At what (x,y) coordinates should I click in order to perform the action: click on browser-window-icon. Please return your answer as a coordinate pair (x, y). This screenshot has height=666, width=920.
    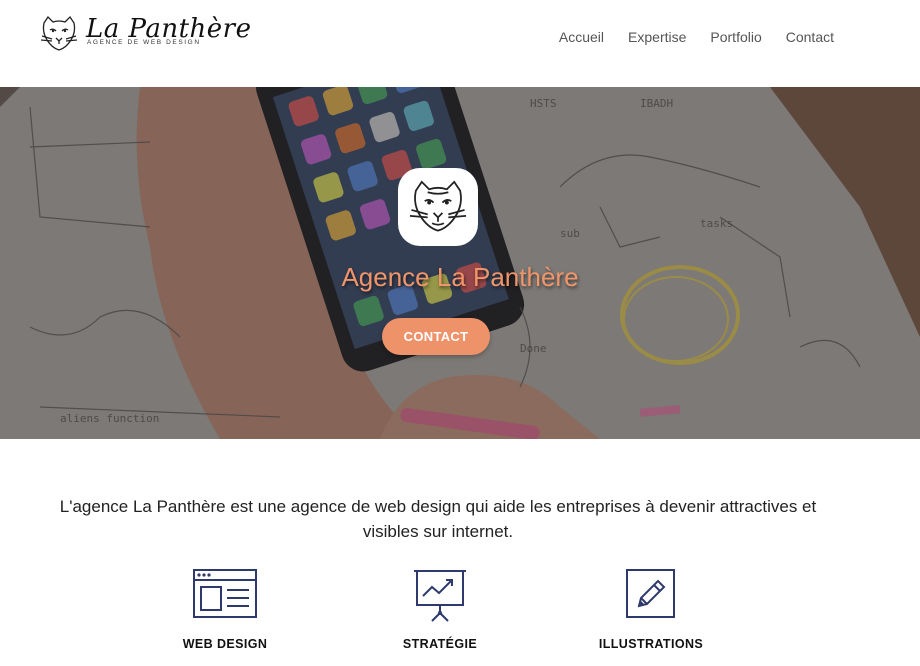
    Looking at the image, I should click on (225, 593).